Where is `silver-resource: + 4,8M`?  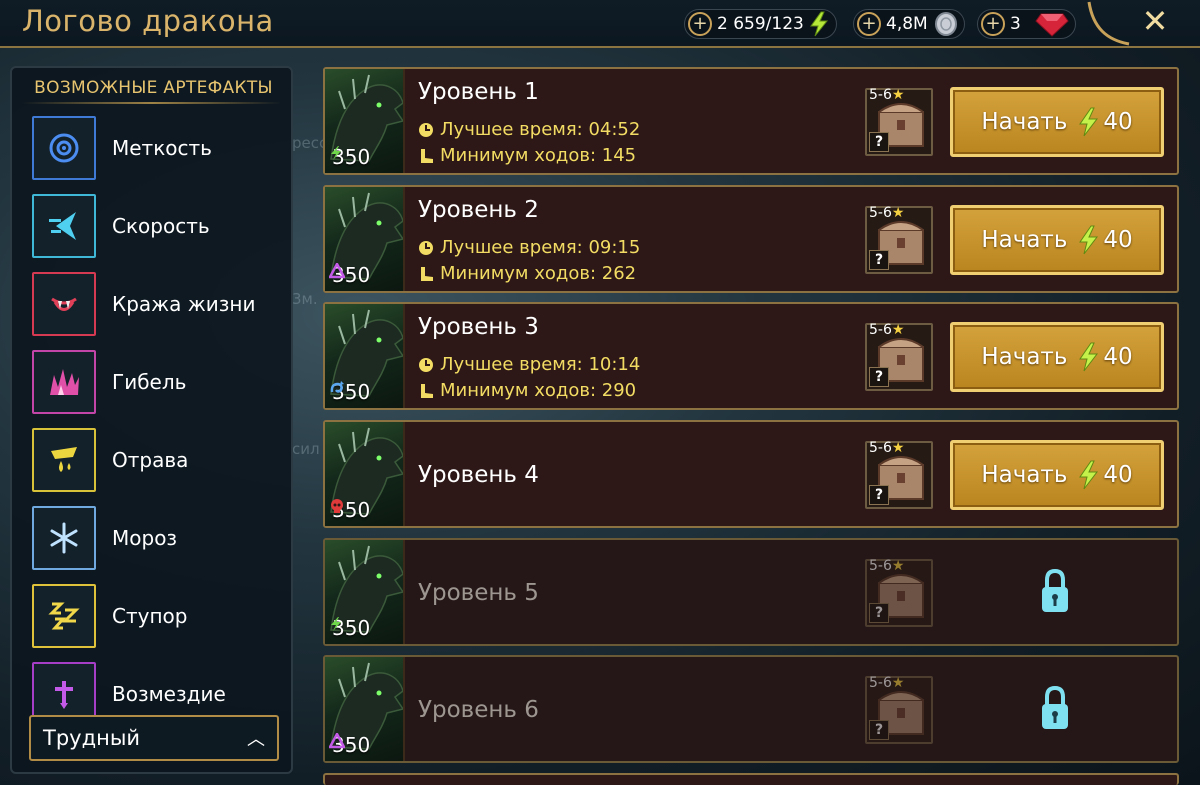
silver-resource: + 4,8M is located at coordinates (909, 24).